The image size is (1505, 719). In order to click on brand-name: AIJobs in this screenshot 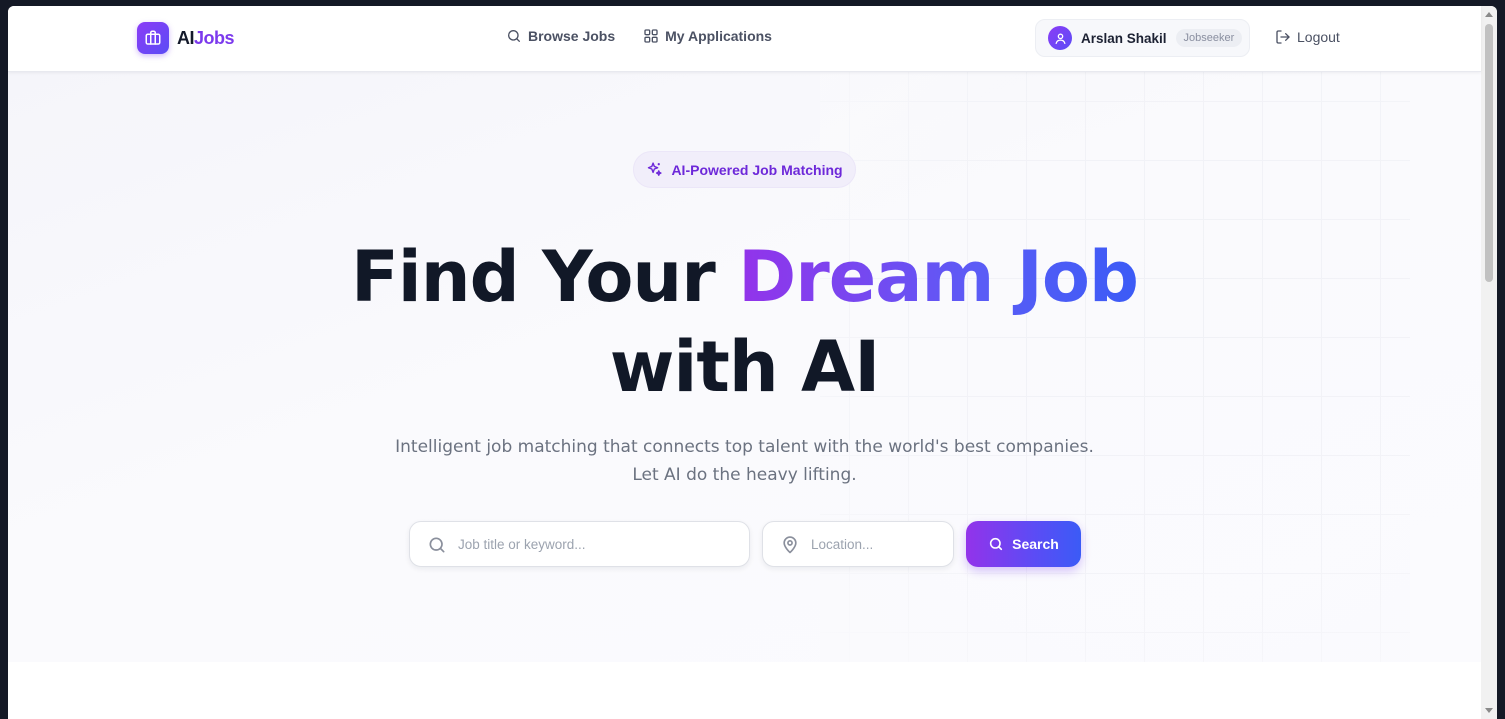, I will do `click(206, 38)`.